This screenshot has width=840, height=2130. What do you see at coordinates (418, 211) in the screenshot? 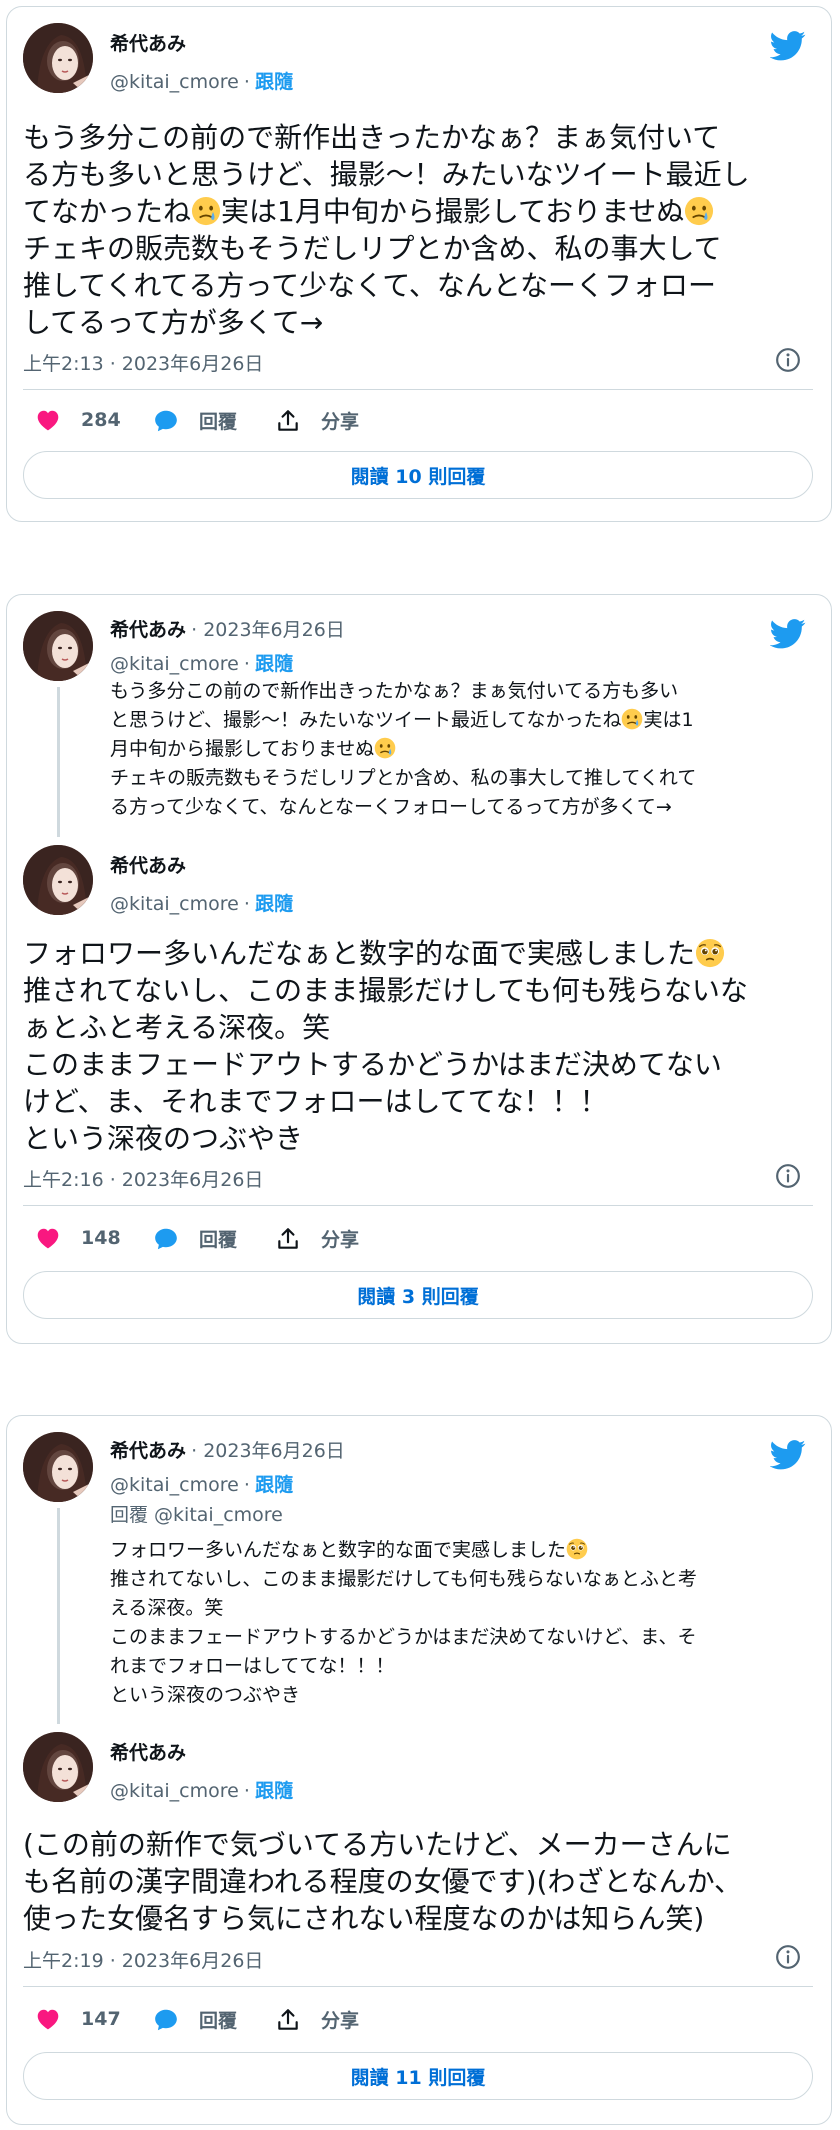
I see `tweet-text-line: てなかったね 実は1月中旬から撮影しておりませぬ` at bounding box center [418, 211].